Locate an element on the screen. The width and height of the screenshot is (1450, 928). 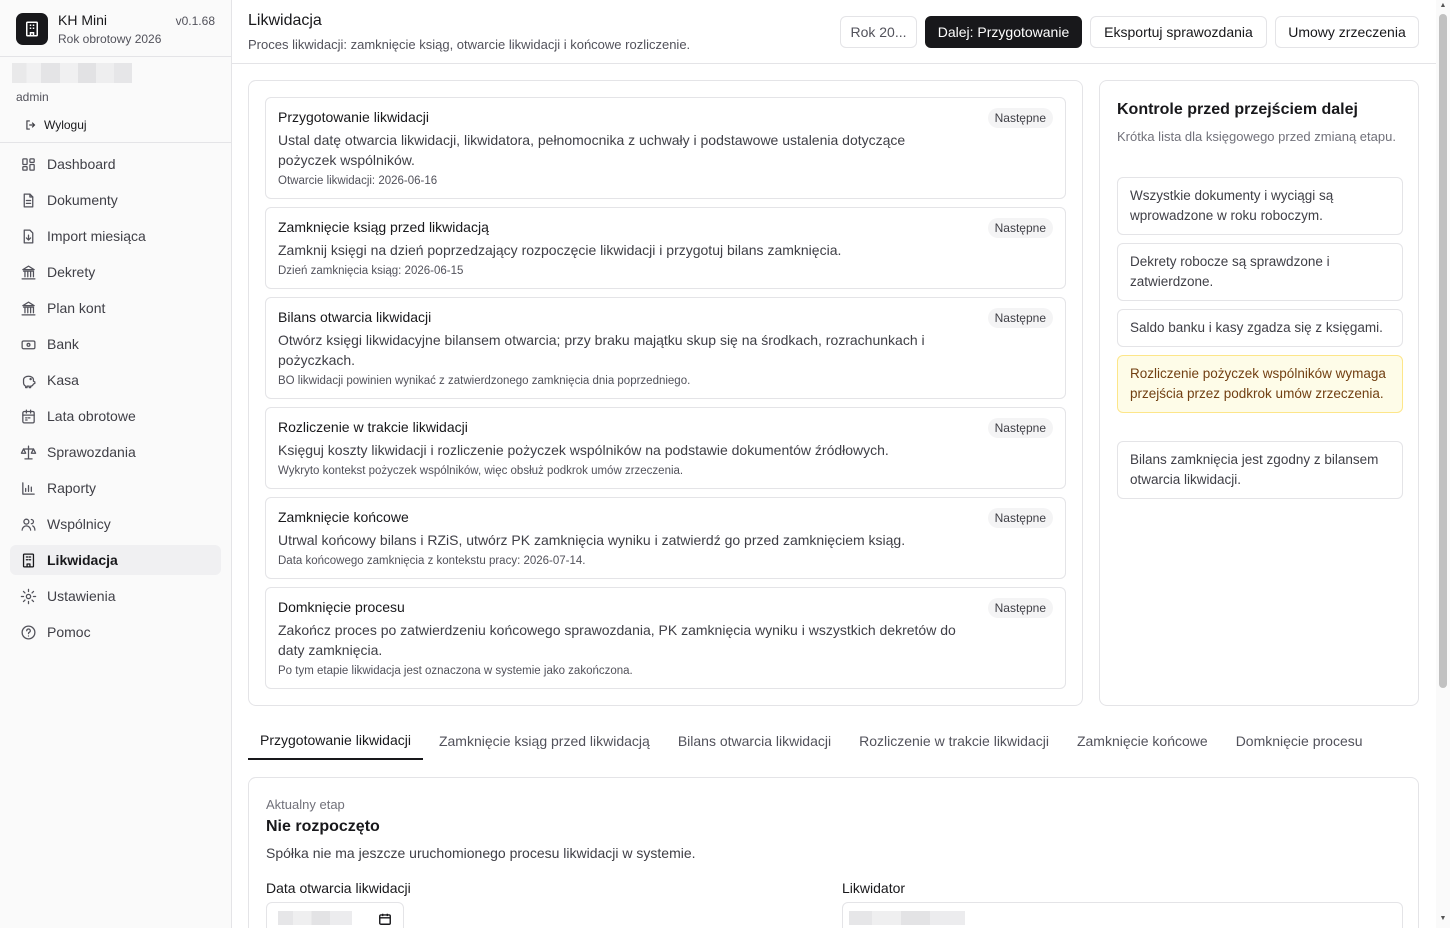
sidebar-item-label: Raporty is located at coordinates (72, 488).